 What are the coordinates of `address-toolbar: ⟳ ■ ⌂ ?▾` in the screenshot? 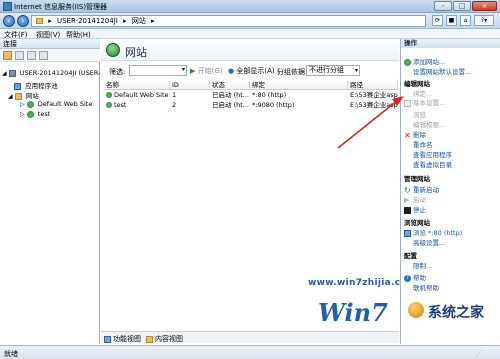 It's located at (464, 21).